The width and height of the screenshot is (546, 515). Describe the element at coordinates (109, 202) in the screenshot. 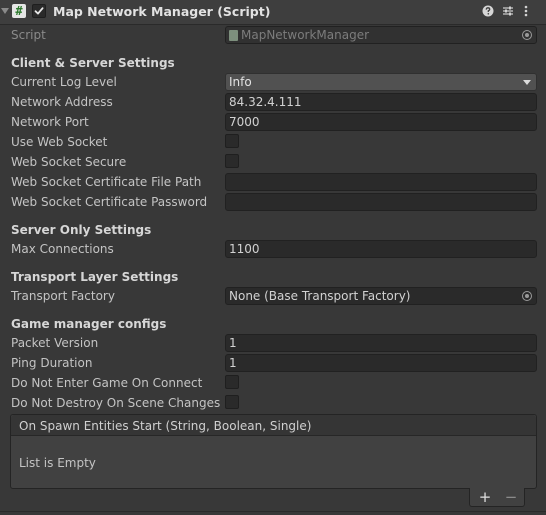

I see `cert-password-label: Web Socket Certificate Password` at that location.